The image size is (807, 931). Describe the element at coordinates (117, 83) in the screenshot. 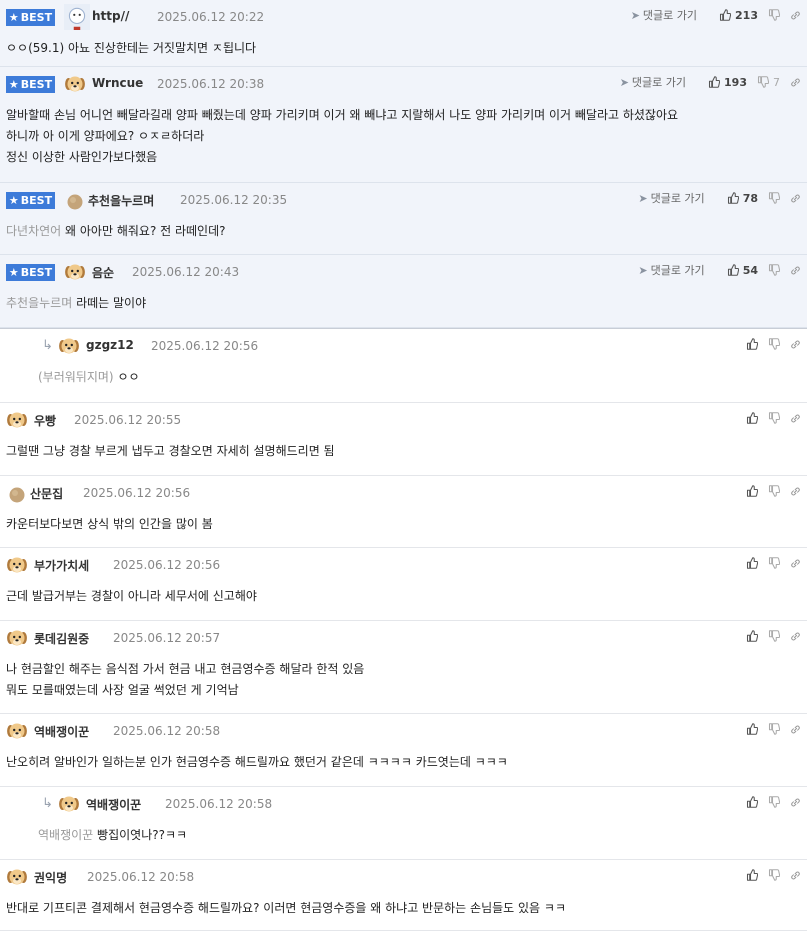

I see `nickname: Wrncue` at that location.